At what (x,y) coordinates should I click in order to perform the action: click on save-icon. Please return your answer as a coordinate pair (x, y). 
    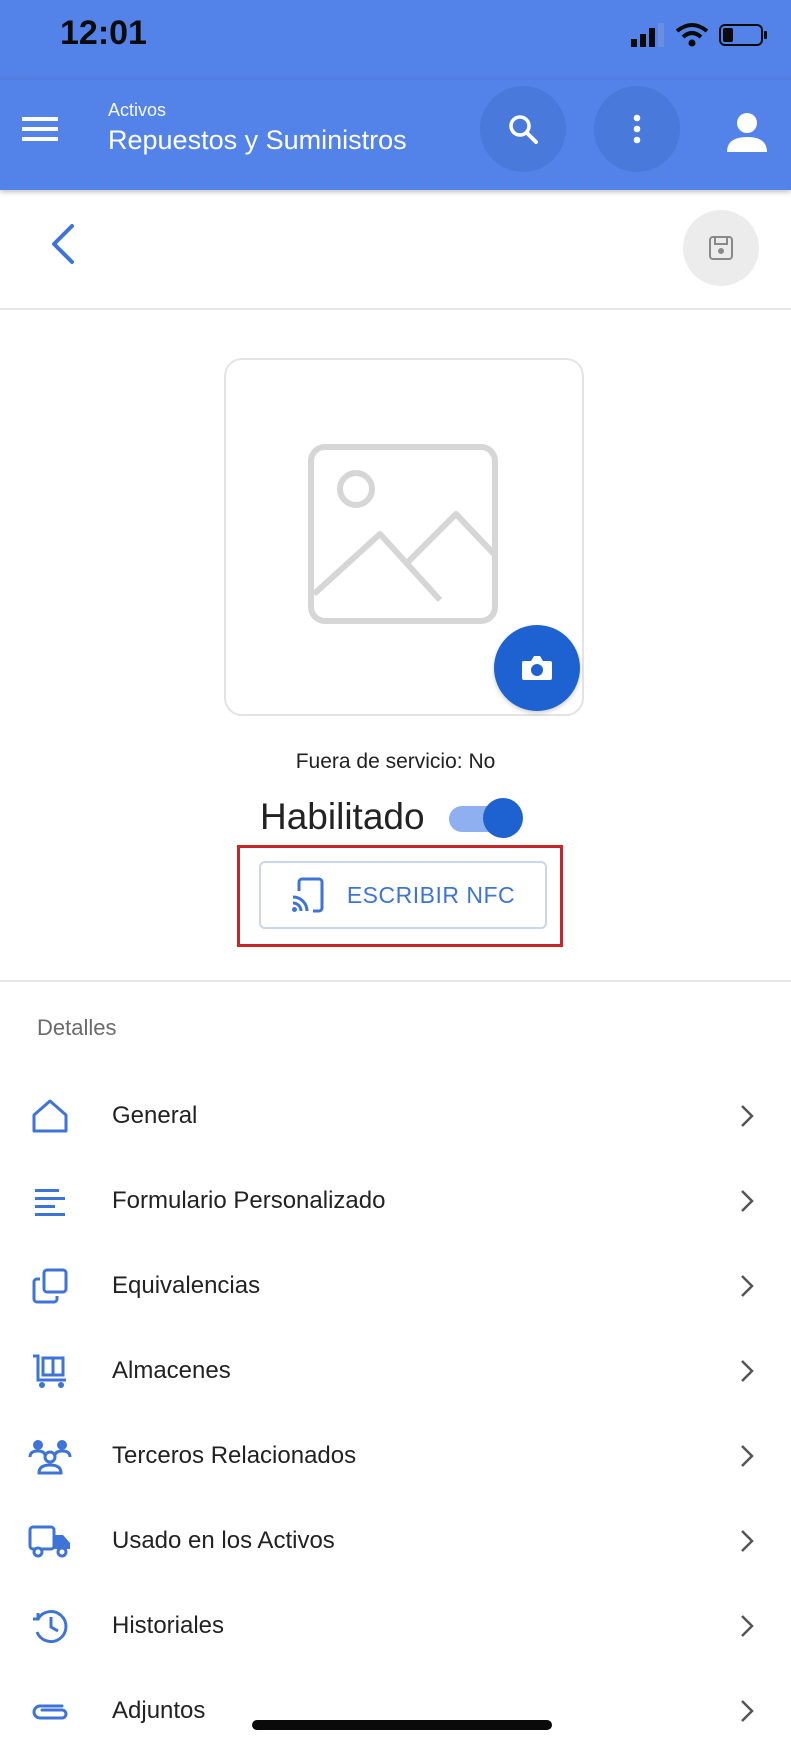
    Looking at the image, I should click on (721, 248).